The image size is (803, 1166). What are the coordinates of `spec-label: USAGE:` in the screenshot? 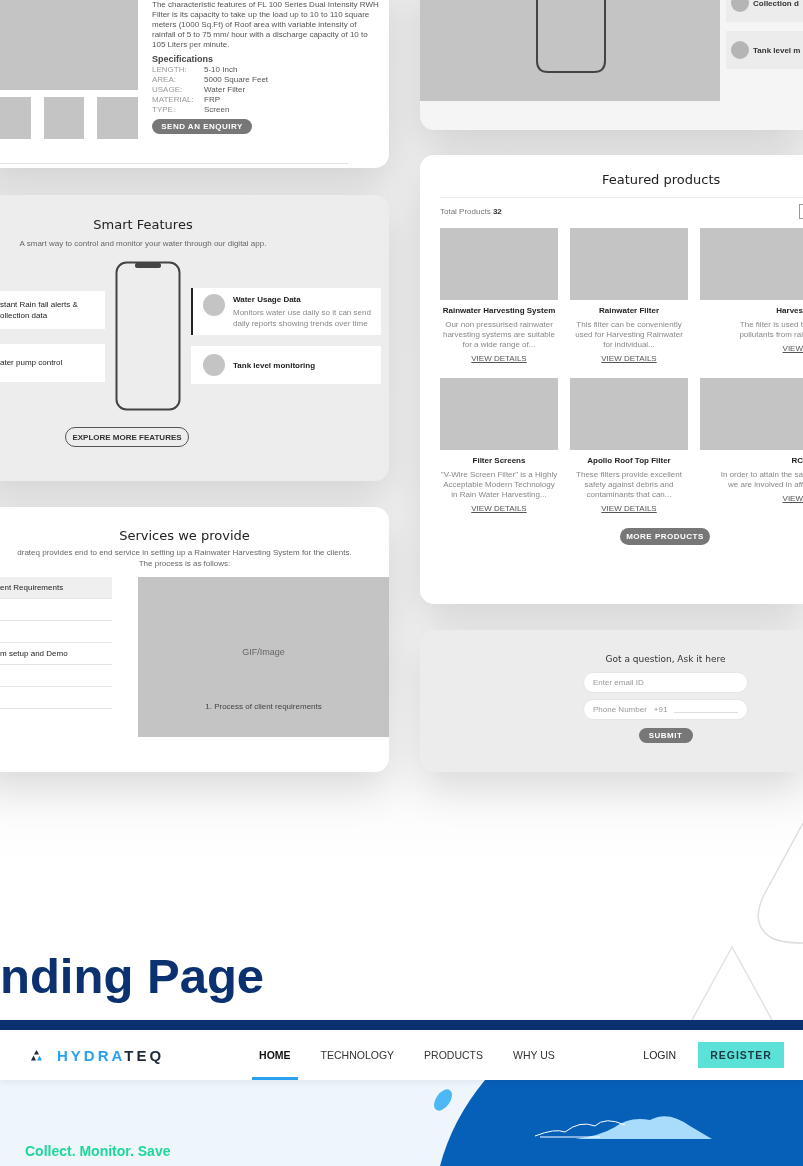 It's located at (168, 90).